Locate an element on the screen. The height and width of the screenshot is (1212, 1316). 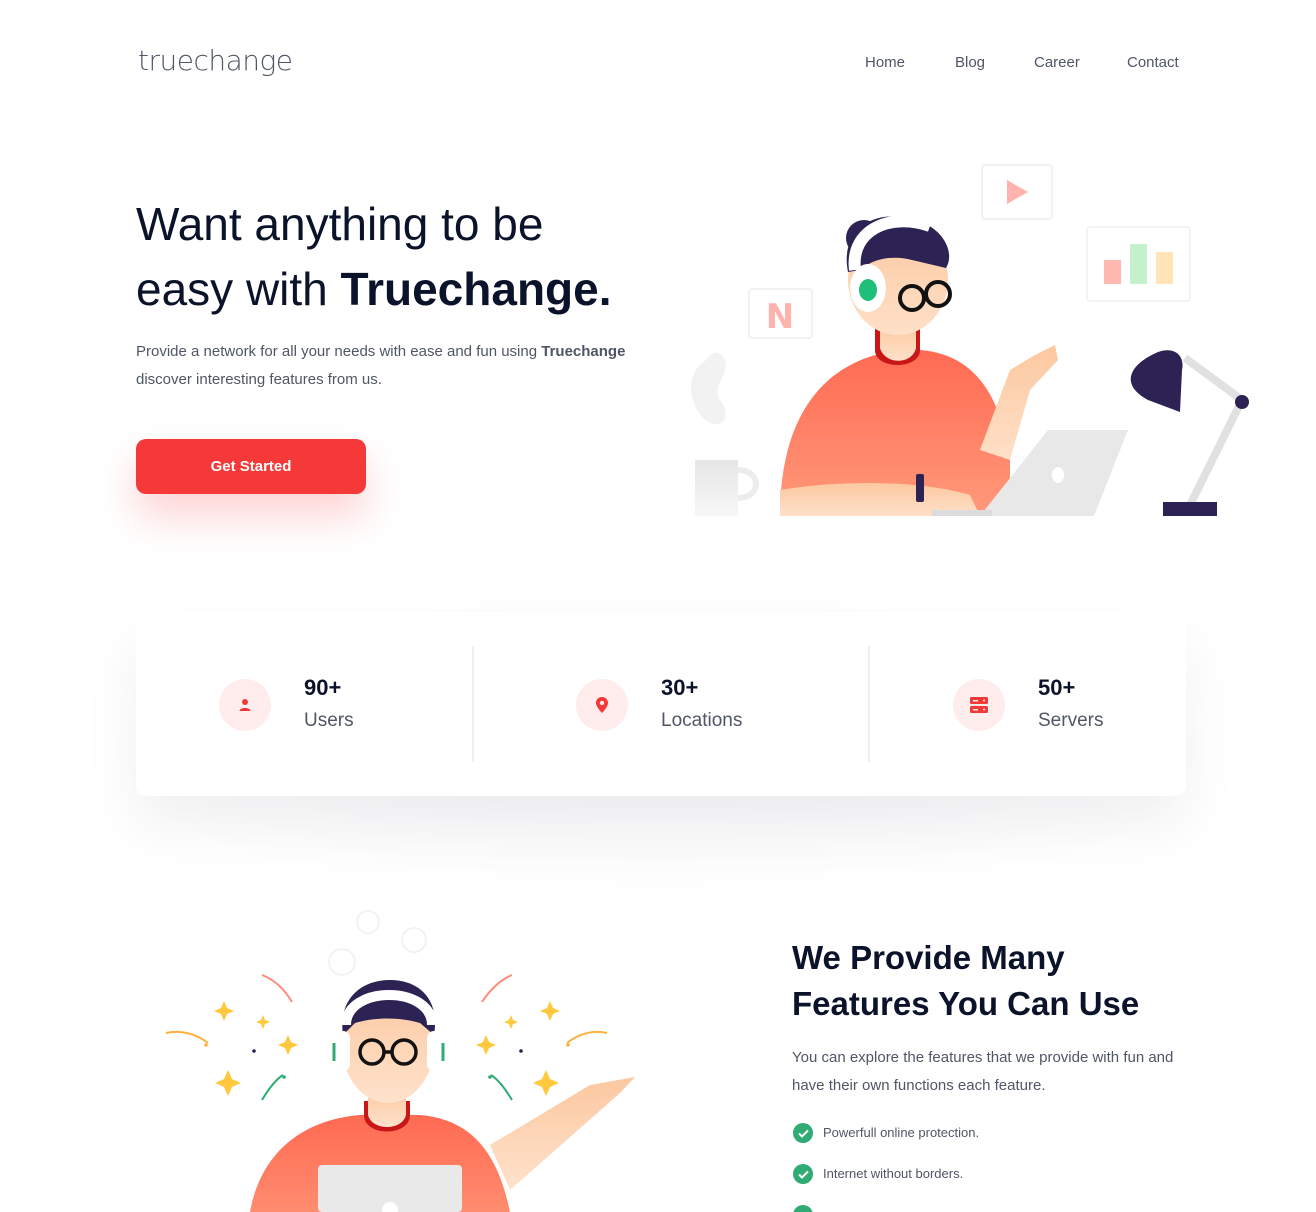
features-illustration is located at coordinates (400, 1061).